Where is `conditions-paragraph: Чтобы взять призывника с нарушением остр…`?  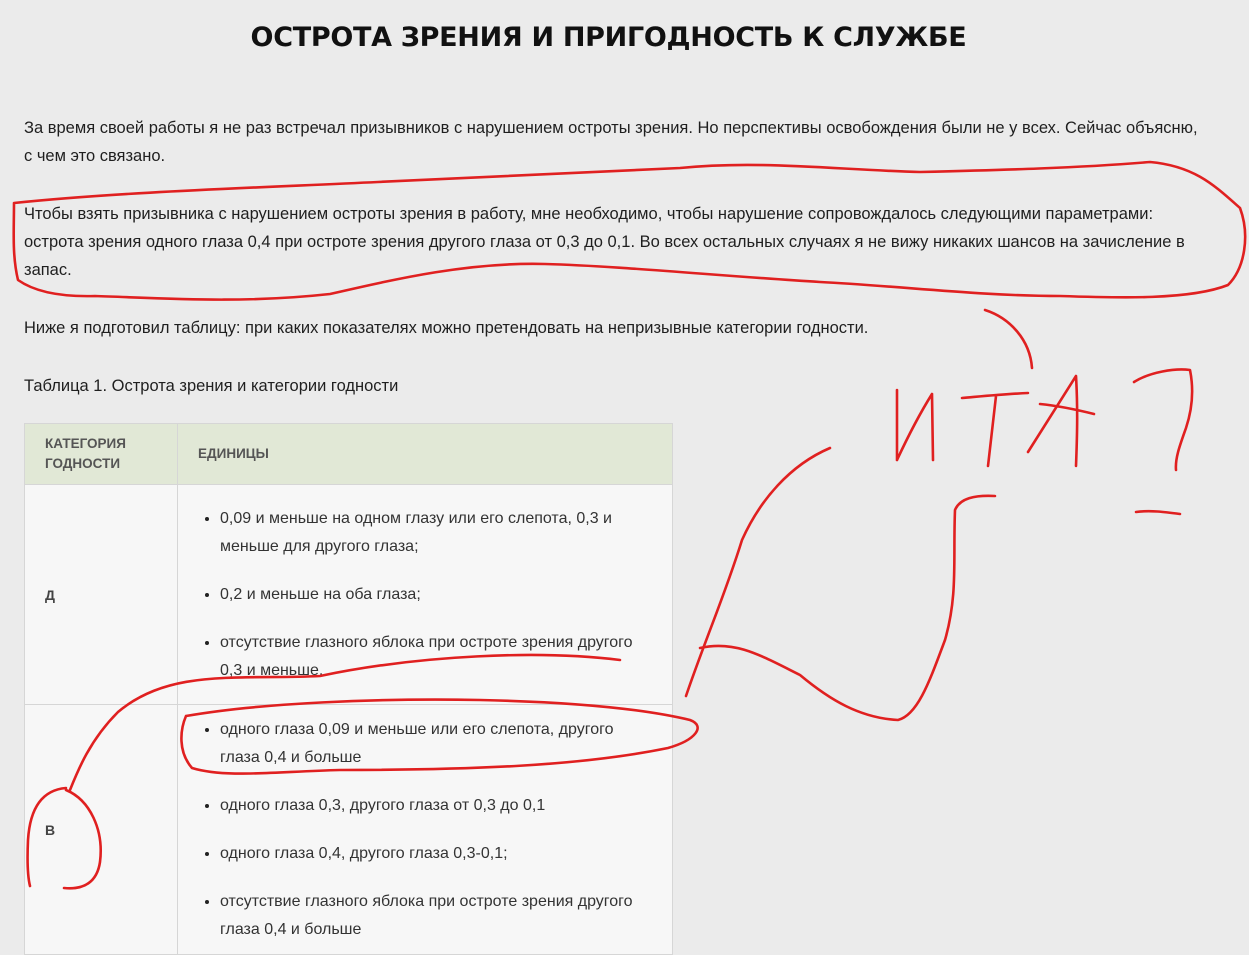
conditions-paragraph: Чтобы взять призывника с нарушением остр… is located at coordinates (604, 242).